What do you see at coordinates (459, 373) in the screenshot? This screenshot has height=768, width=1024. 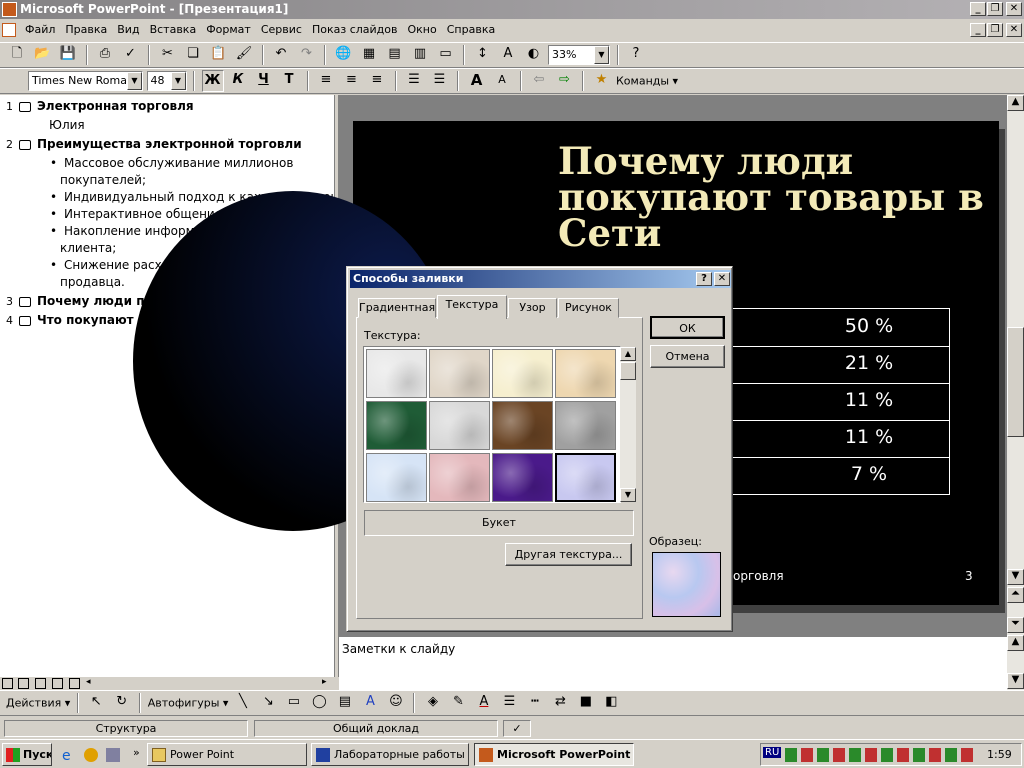 I see `tex-beige` at bounding box center [459, 373].